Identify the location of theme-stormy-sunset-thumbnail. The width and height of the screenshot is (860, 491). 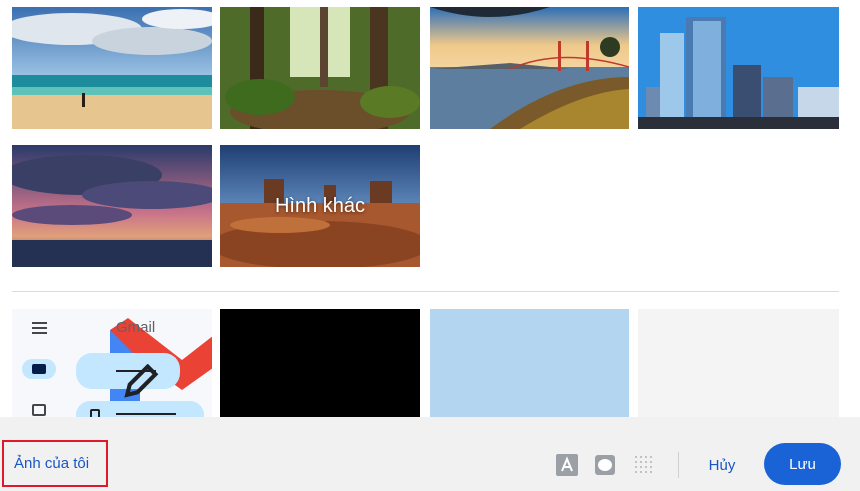
(112, 206).